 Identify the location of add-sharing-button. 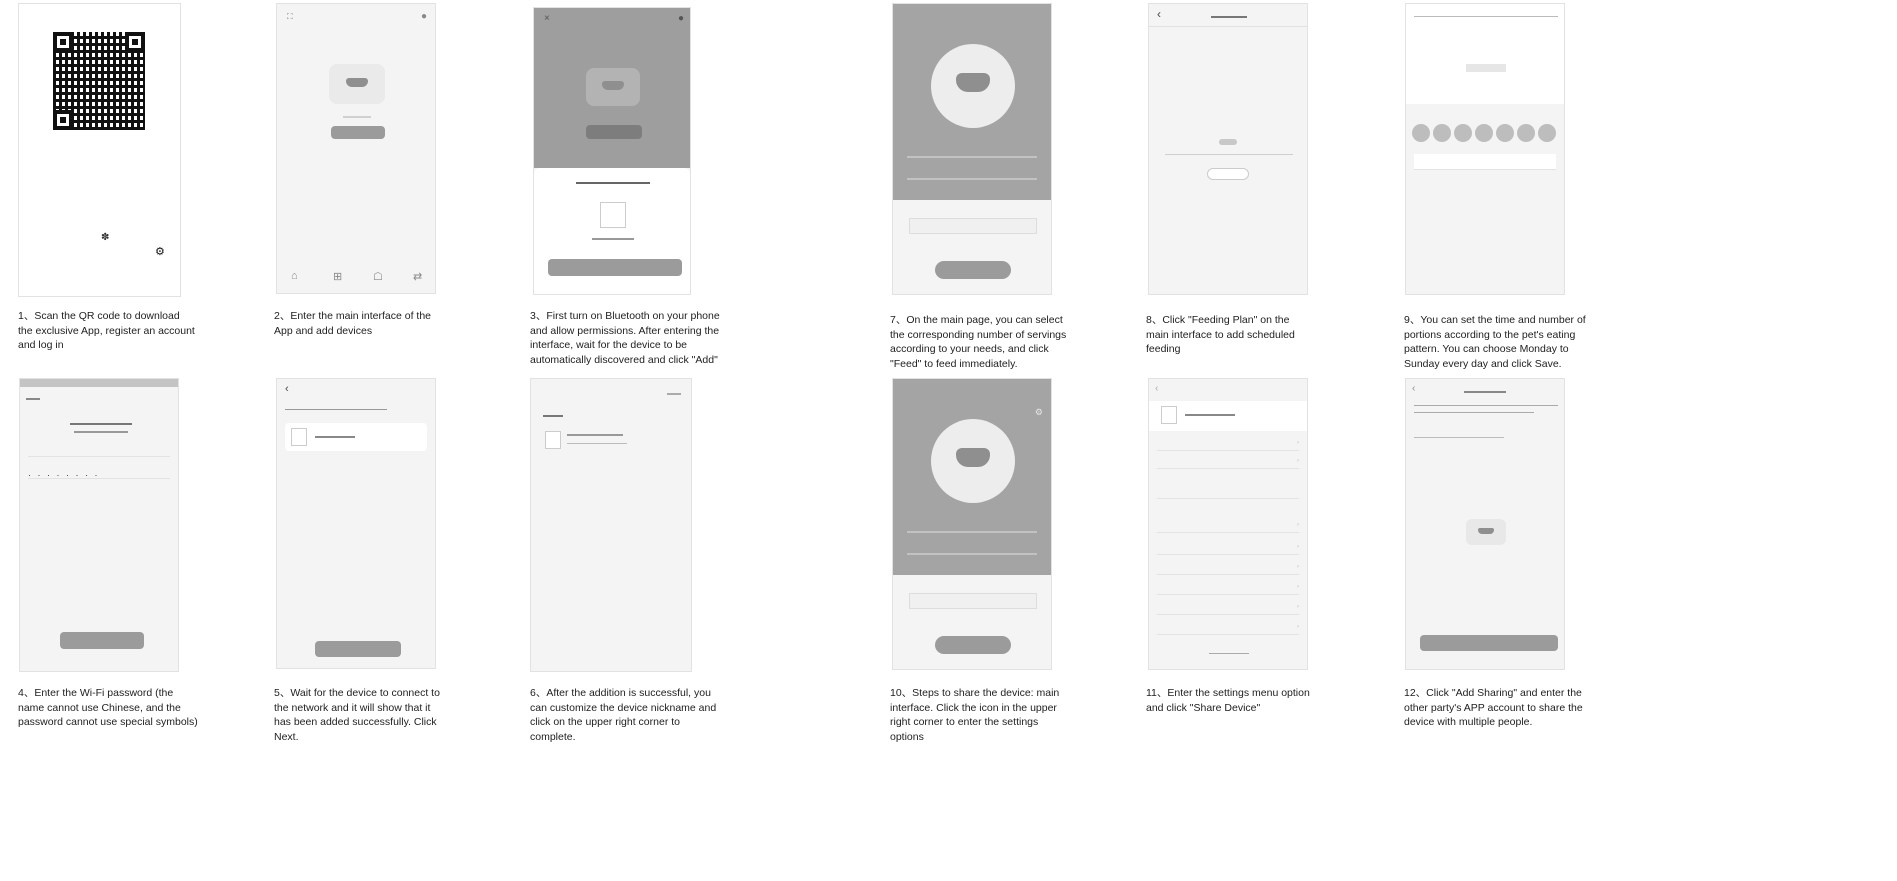
(1489, 643).